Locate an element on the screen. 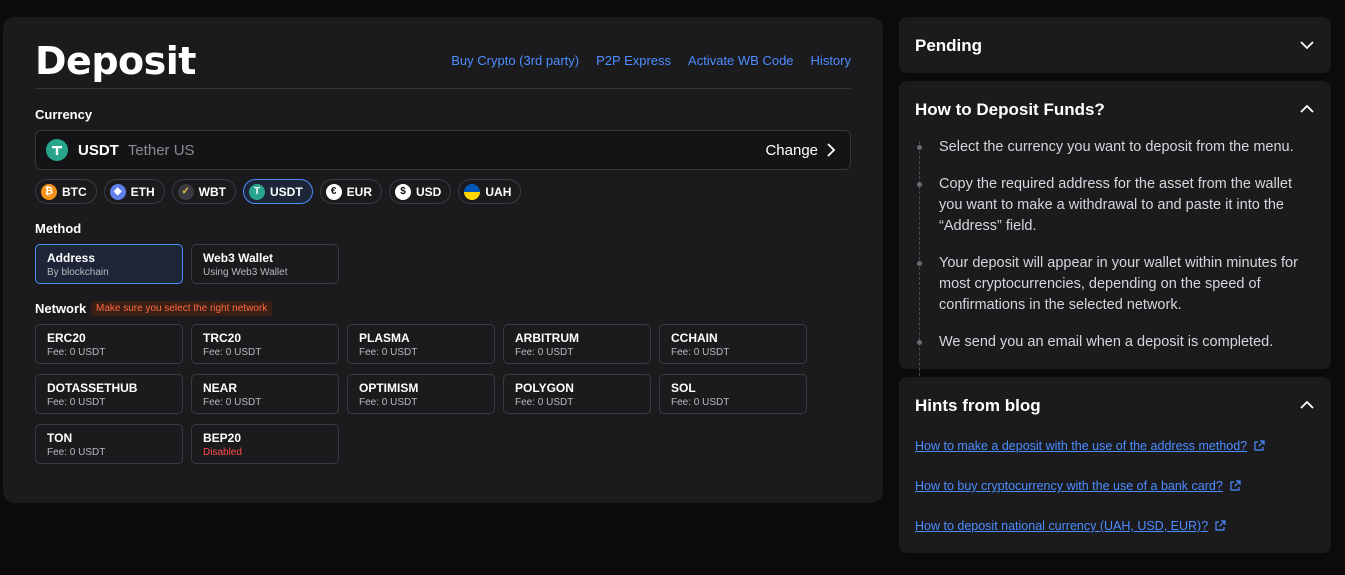 Image resolution: width=1345 pixels, height=575 pixels. chip-label: WBT is located at coordinates (212, 191).